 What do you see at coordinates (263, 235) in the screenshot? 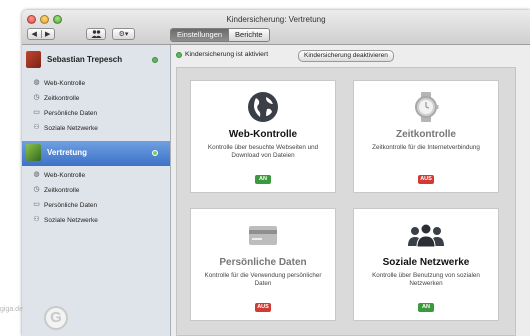
I see `credit-card-icon` at bounding box center [263, 235].